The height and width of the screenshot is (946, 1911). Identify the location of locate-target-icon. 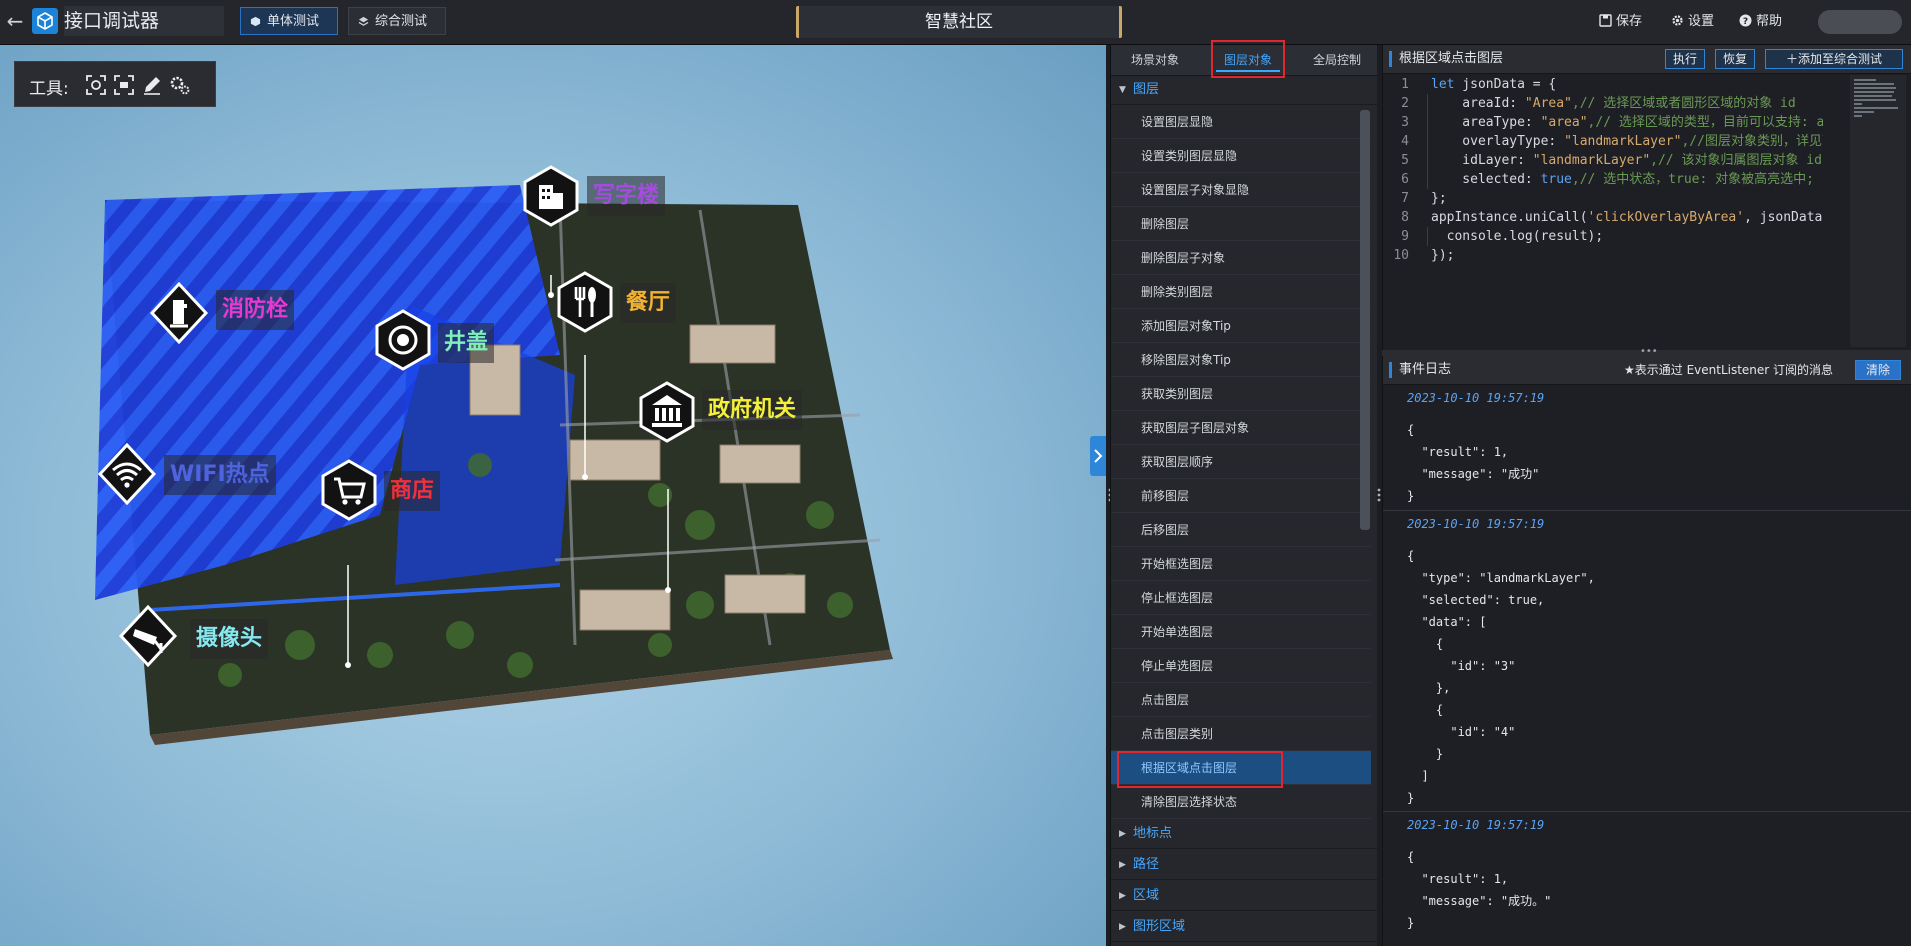
(96, 85).